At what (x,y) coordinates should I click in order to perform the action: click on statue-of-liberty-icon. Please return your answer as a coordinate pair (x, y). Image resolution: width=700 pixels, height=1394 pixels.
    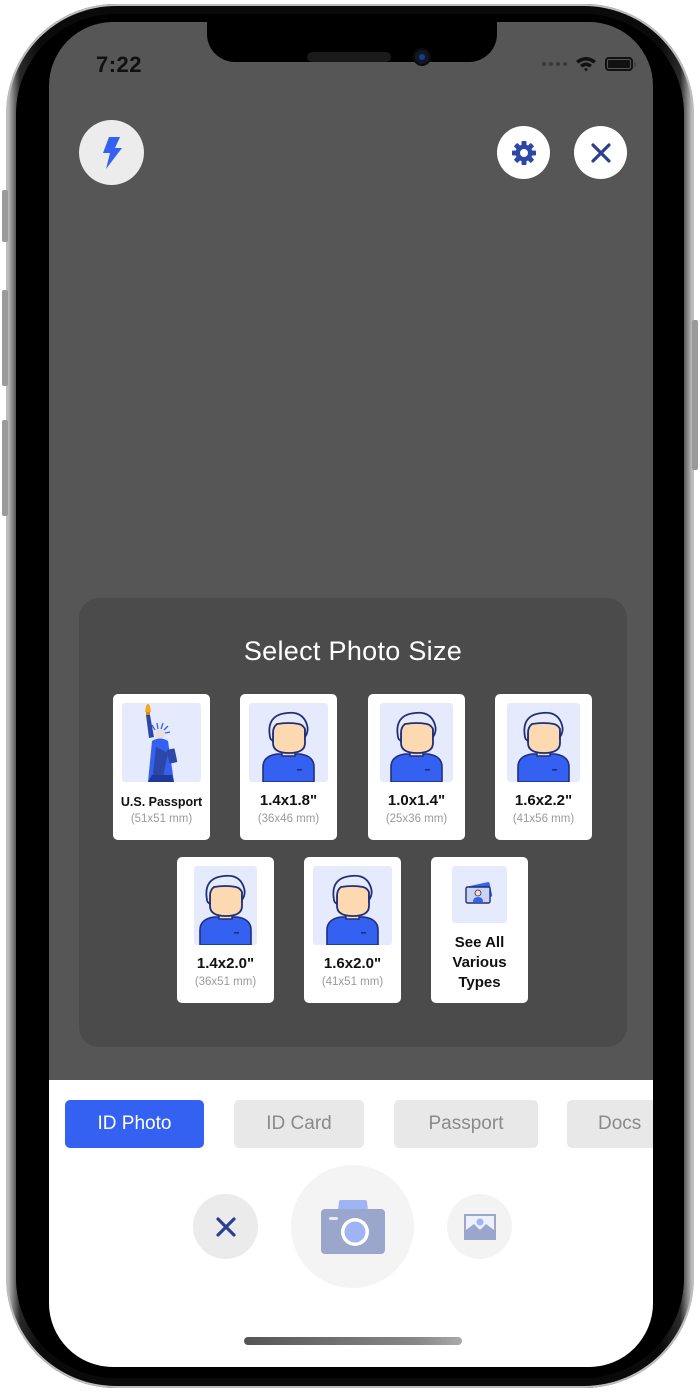
    Looking at the image, I should click on (161, 743).